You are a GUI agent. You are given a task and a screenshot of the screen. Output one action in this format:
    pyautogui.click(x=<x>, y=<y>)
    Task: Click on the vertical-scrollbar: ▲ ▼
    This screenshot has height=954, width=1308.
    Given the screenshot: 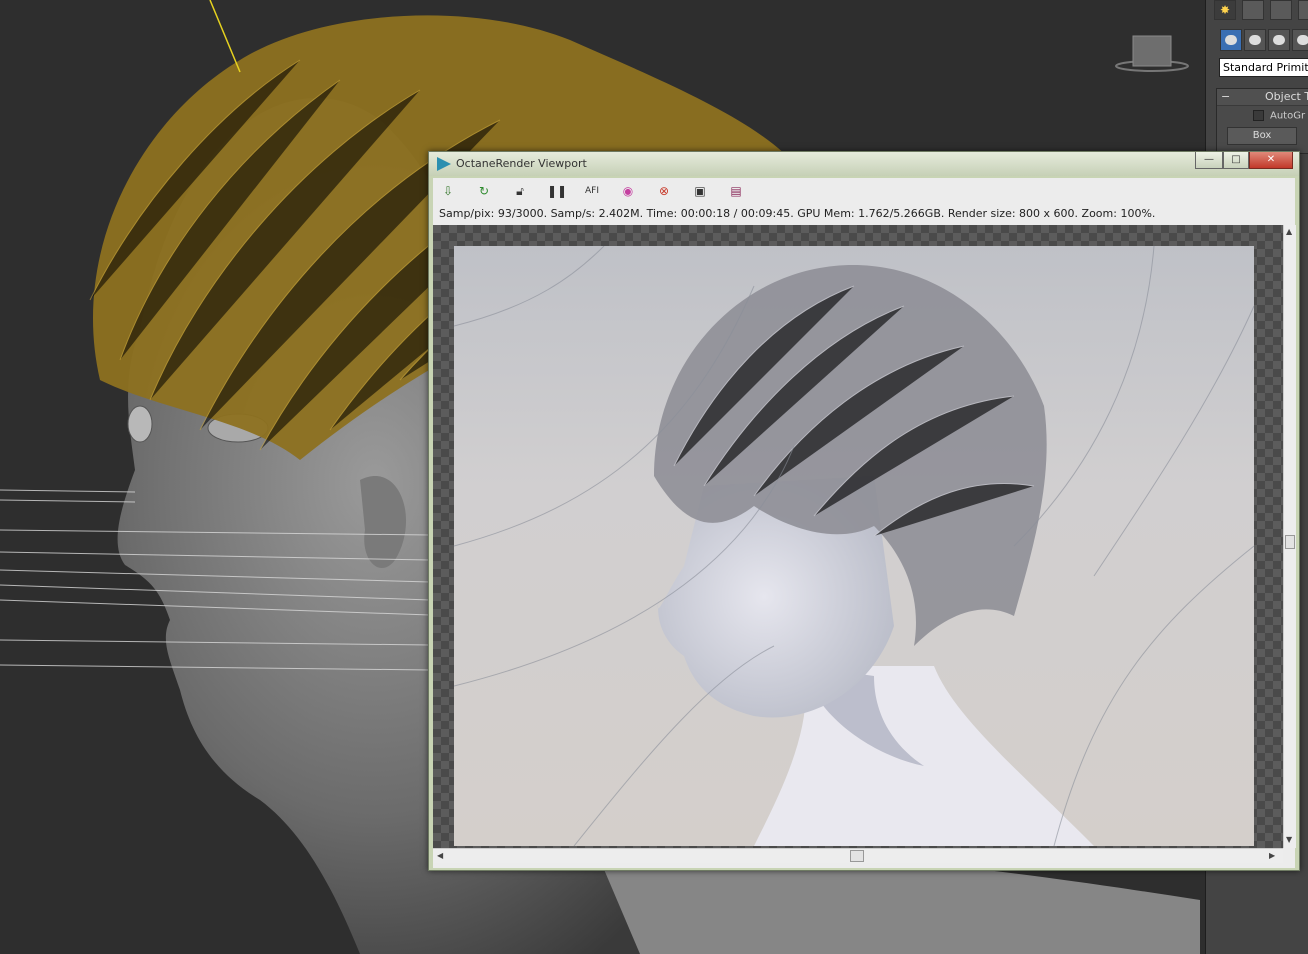 What is the action you would take?
    pyautogui.click(x=1289, y=536)
    